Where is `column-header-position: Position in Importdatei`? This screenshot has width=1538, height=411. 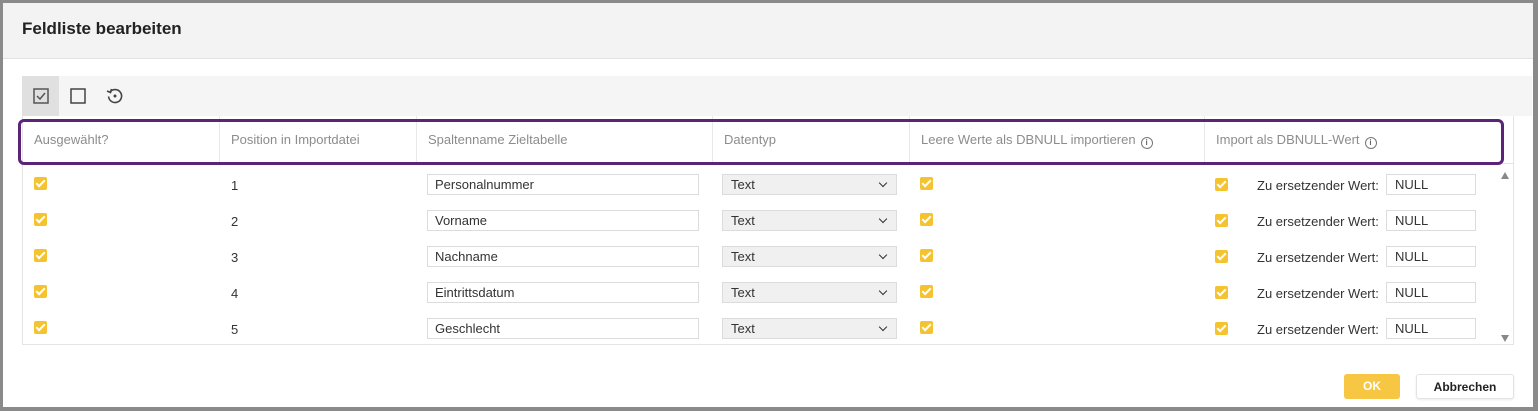 column-header-position: Position in Importdatei is located at coordinates (318, 139).